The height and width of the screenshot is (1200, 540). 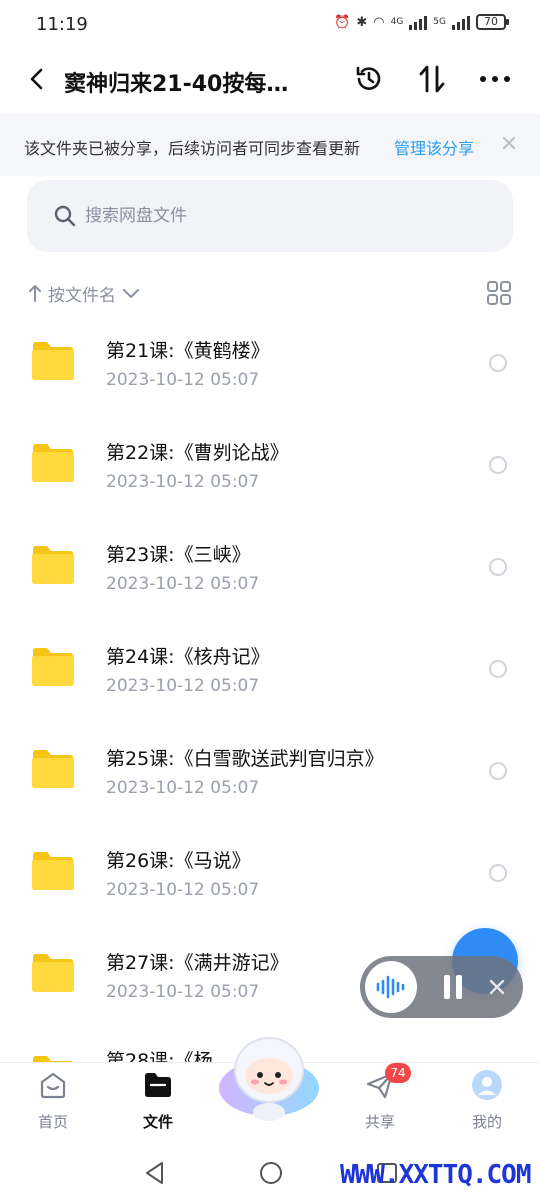 I want to click on grid-view-icon, so click(x=499, y=293).